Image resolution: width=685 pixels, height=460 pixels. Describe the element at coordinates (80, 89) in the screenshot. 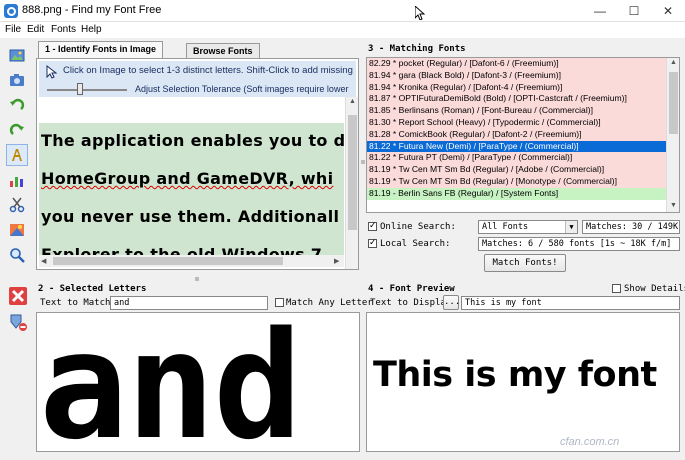

I see `tolerance-slider-thumb` at that location.